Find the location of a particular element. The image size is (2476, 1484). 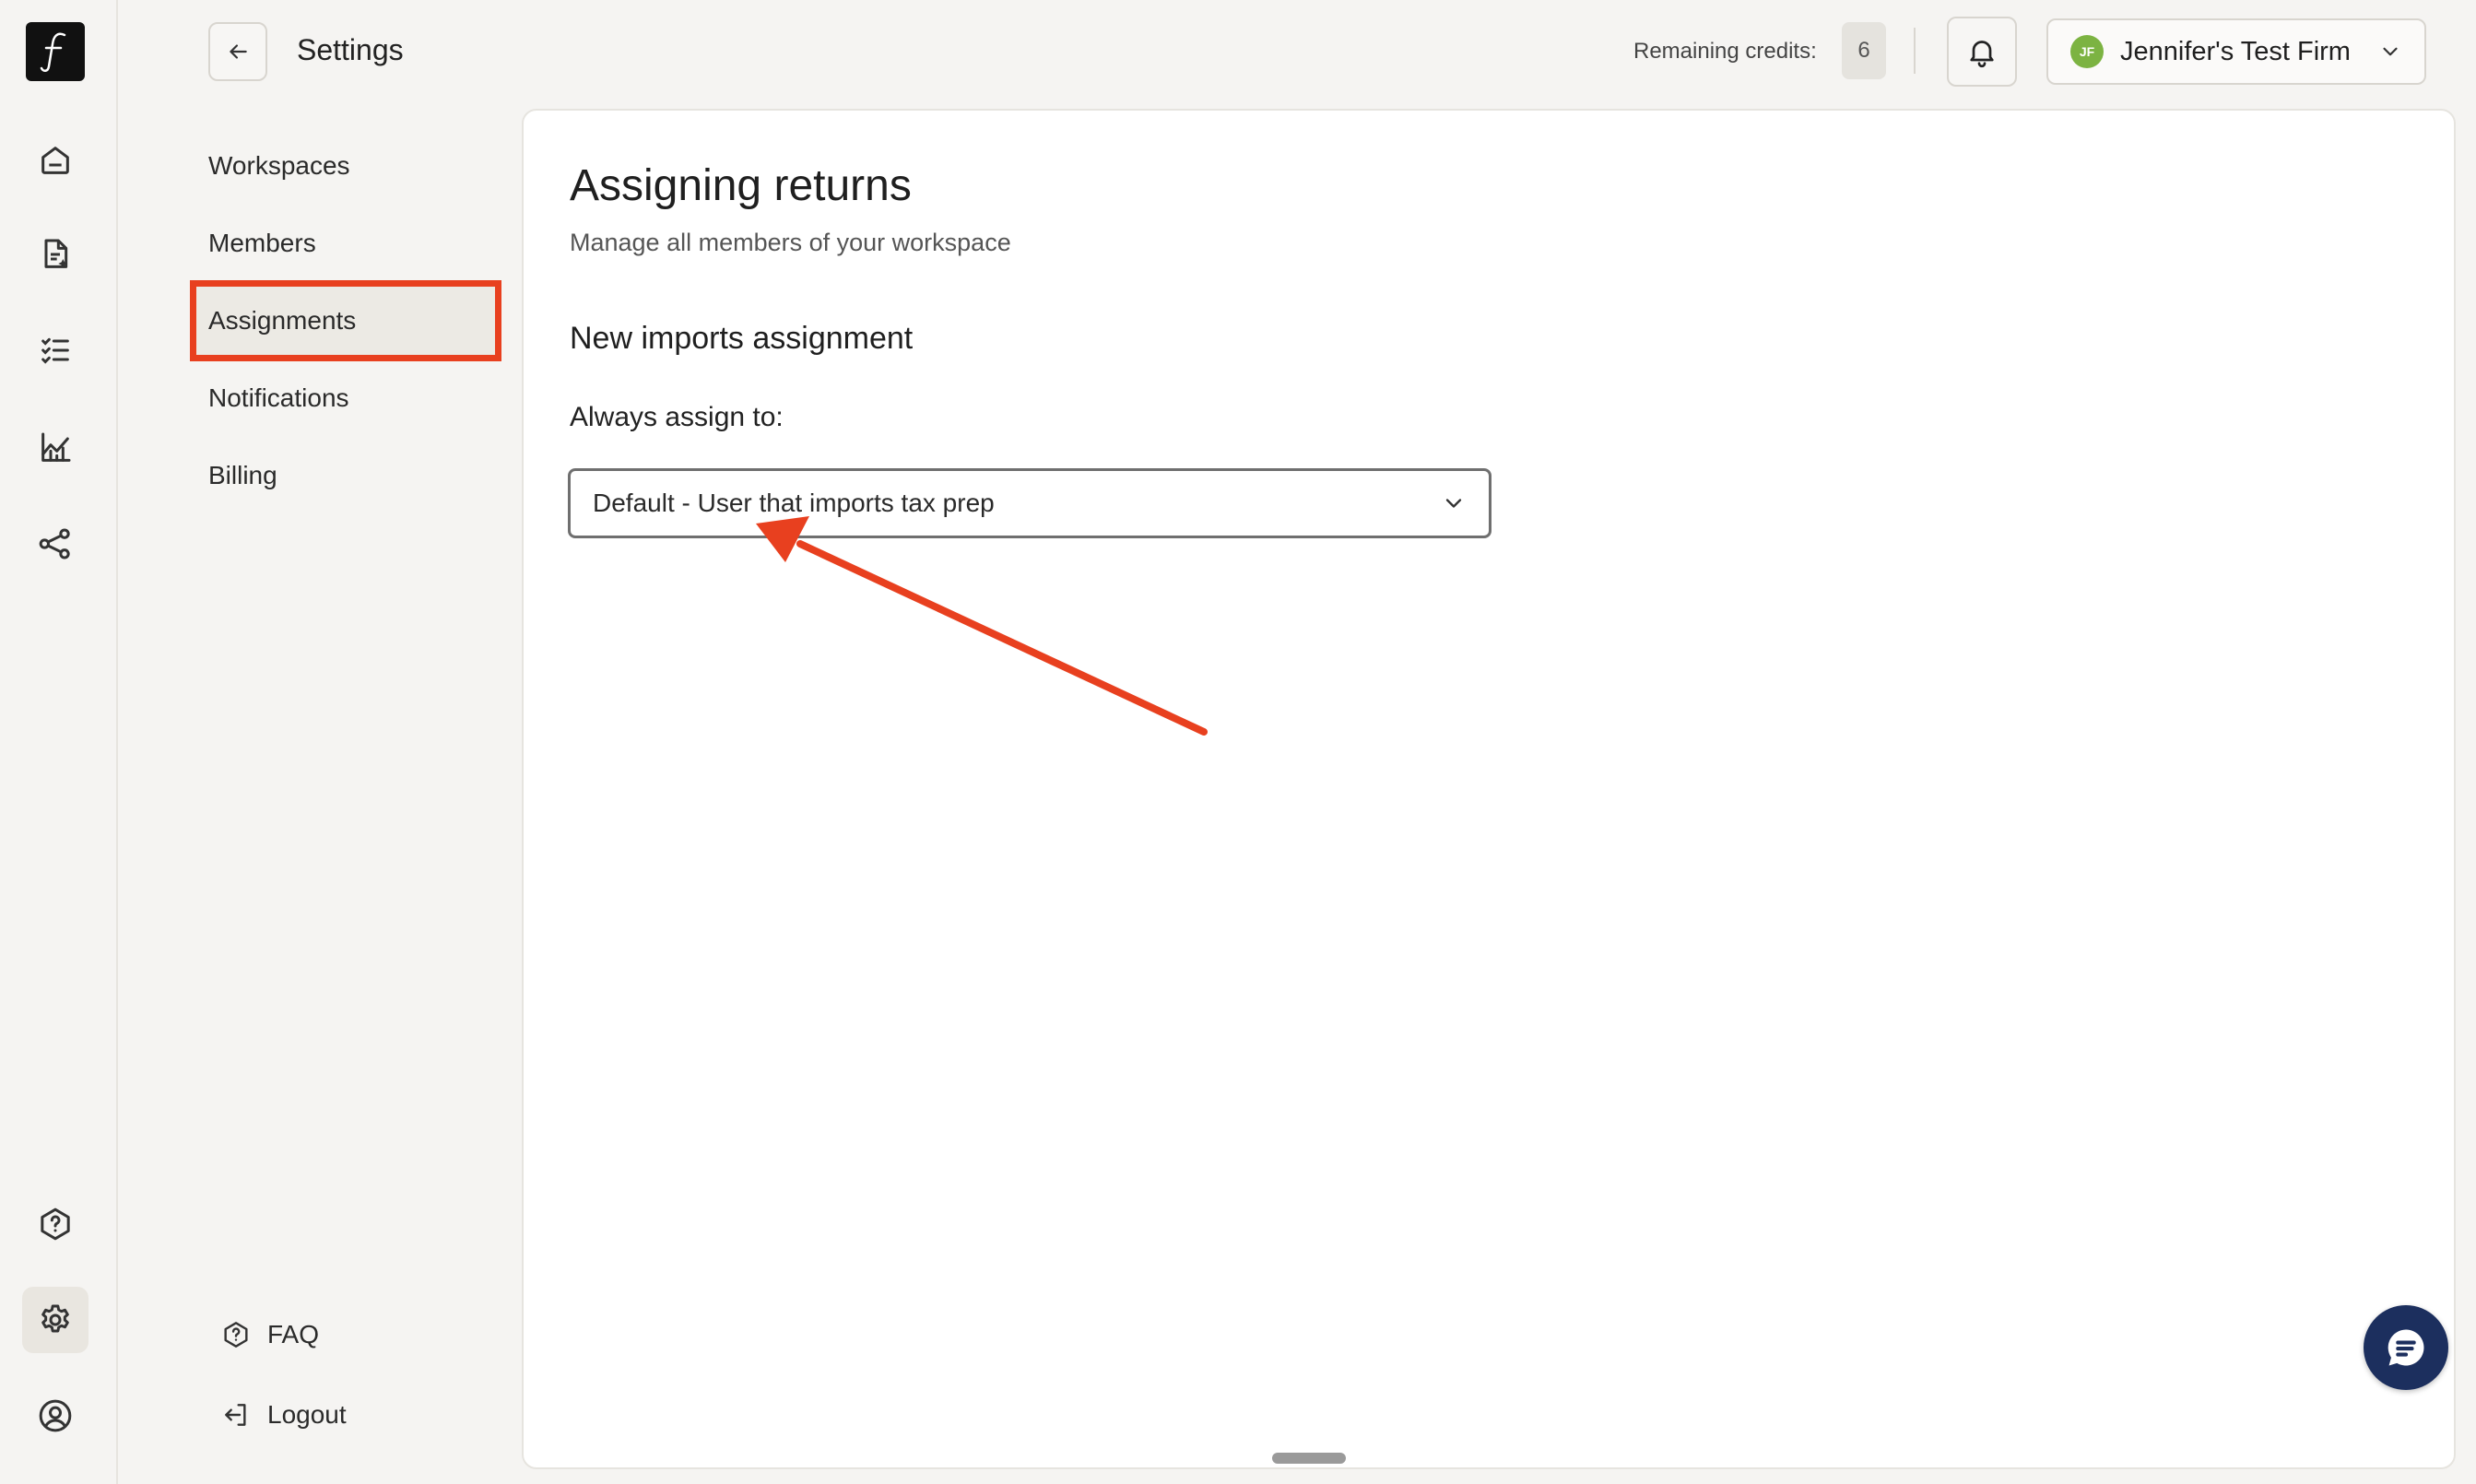

subnav-item-workspaces: Workspaces is located at coordinates (346, 166).